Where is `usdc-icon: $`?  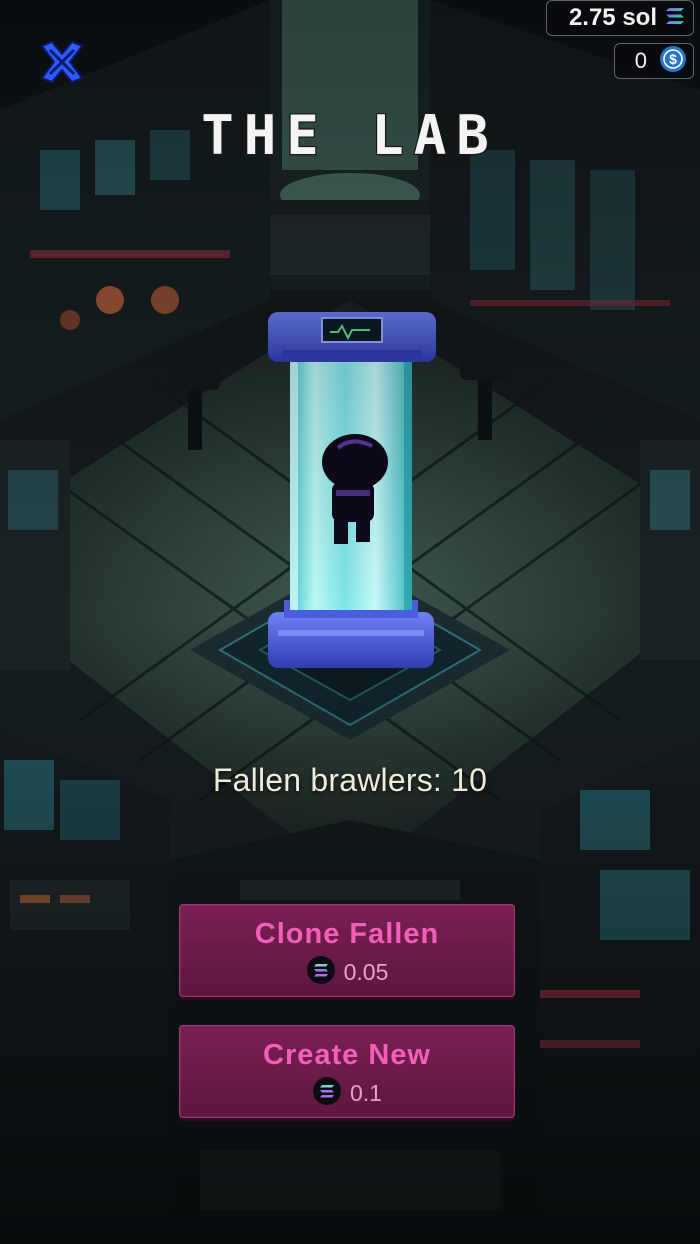
usdc-icon: $ is located at coordinates (673, 61).